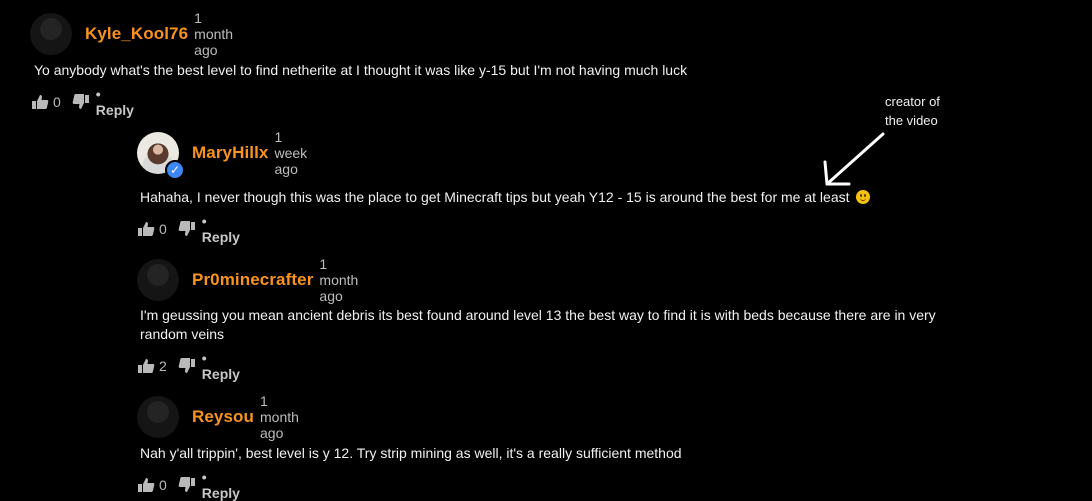 This screenshot has width=1092, height=501. Describe the element at coordinates (291, 153) in the screenshot. I see `comment-time: 1 week ago` at that location.